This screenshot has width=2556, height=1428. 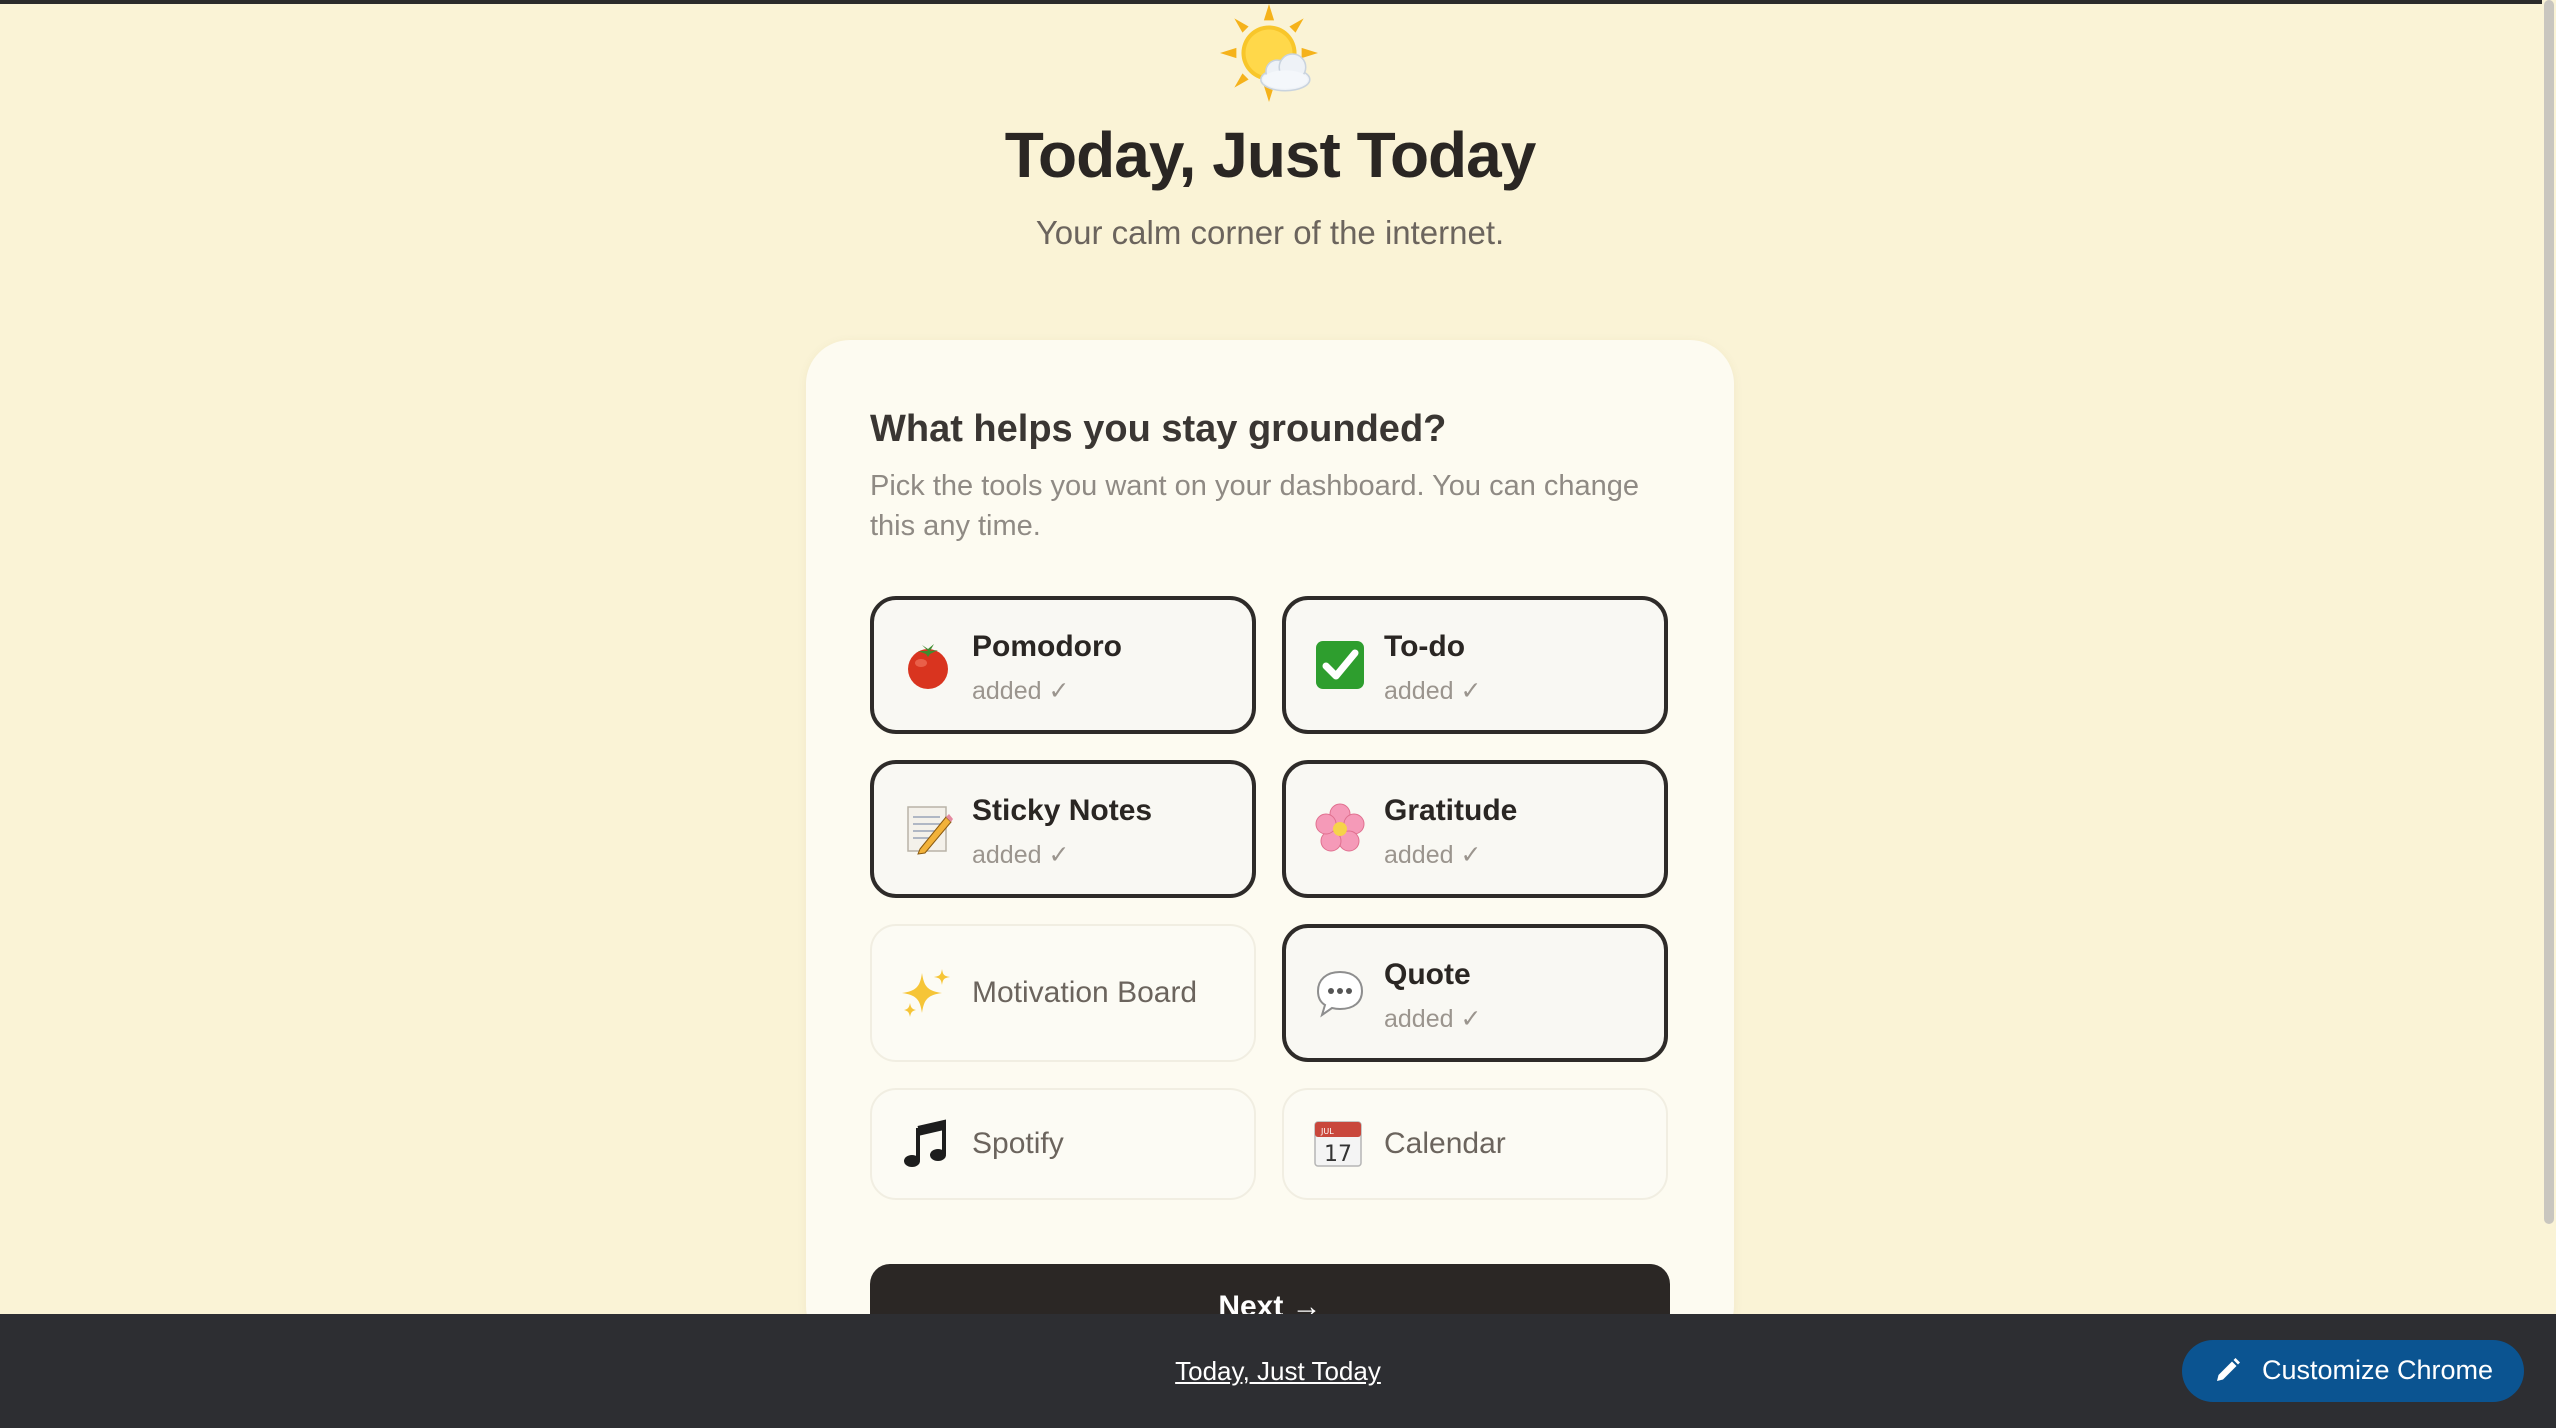 What do you see at coordinates (1340, 827) in the screenshot?
I see `blossom-icon` at bounding box center [1340, 827].